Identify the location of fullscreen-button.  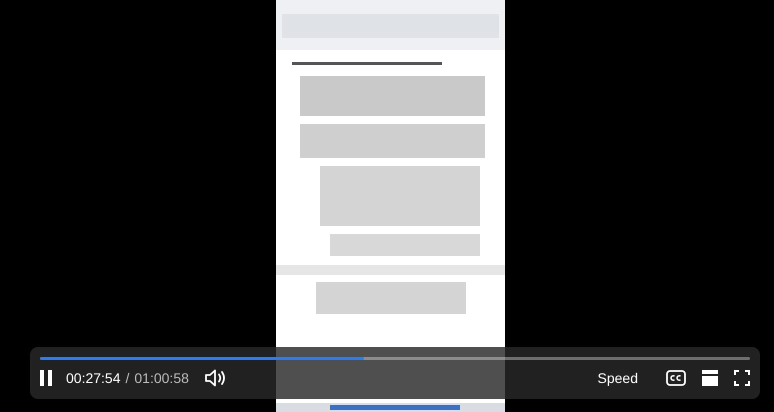
(742, 378).